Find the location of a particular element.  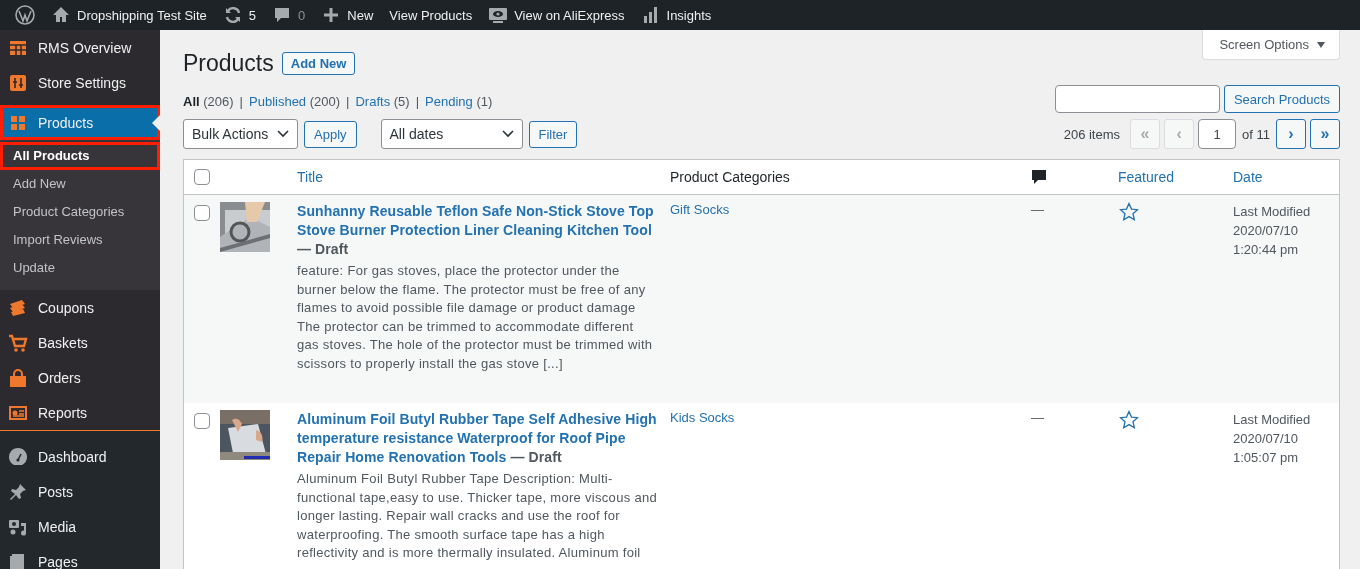

submenu-item: Add New is located at coordinates (80, 184).